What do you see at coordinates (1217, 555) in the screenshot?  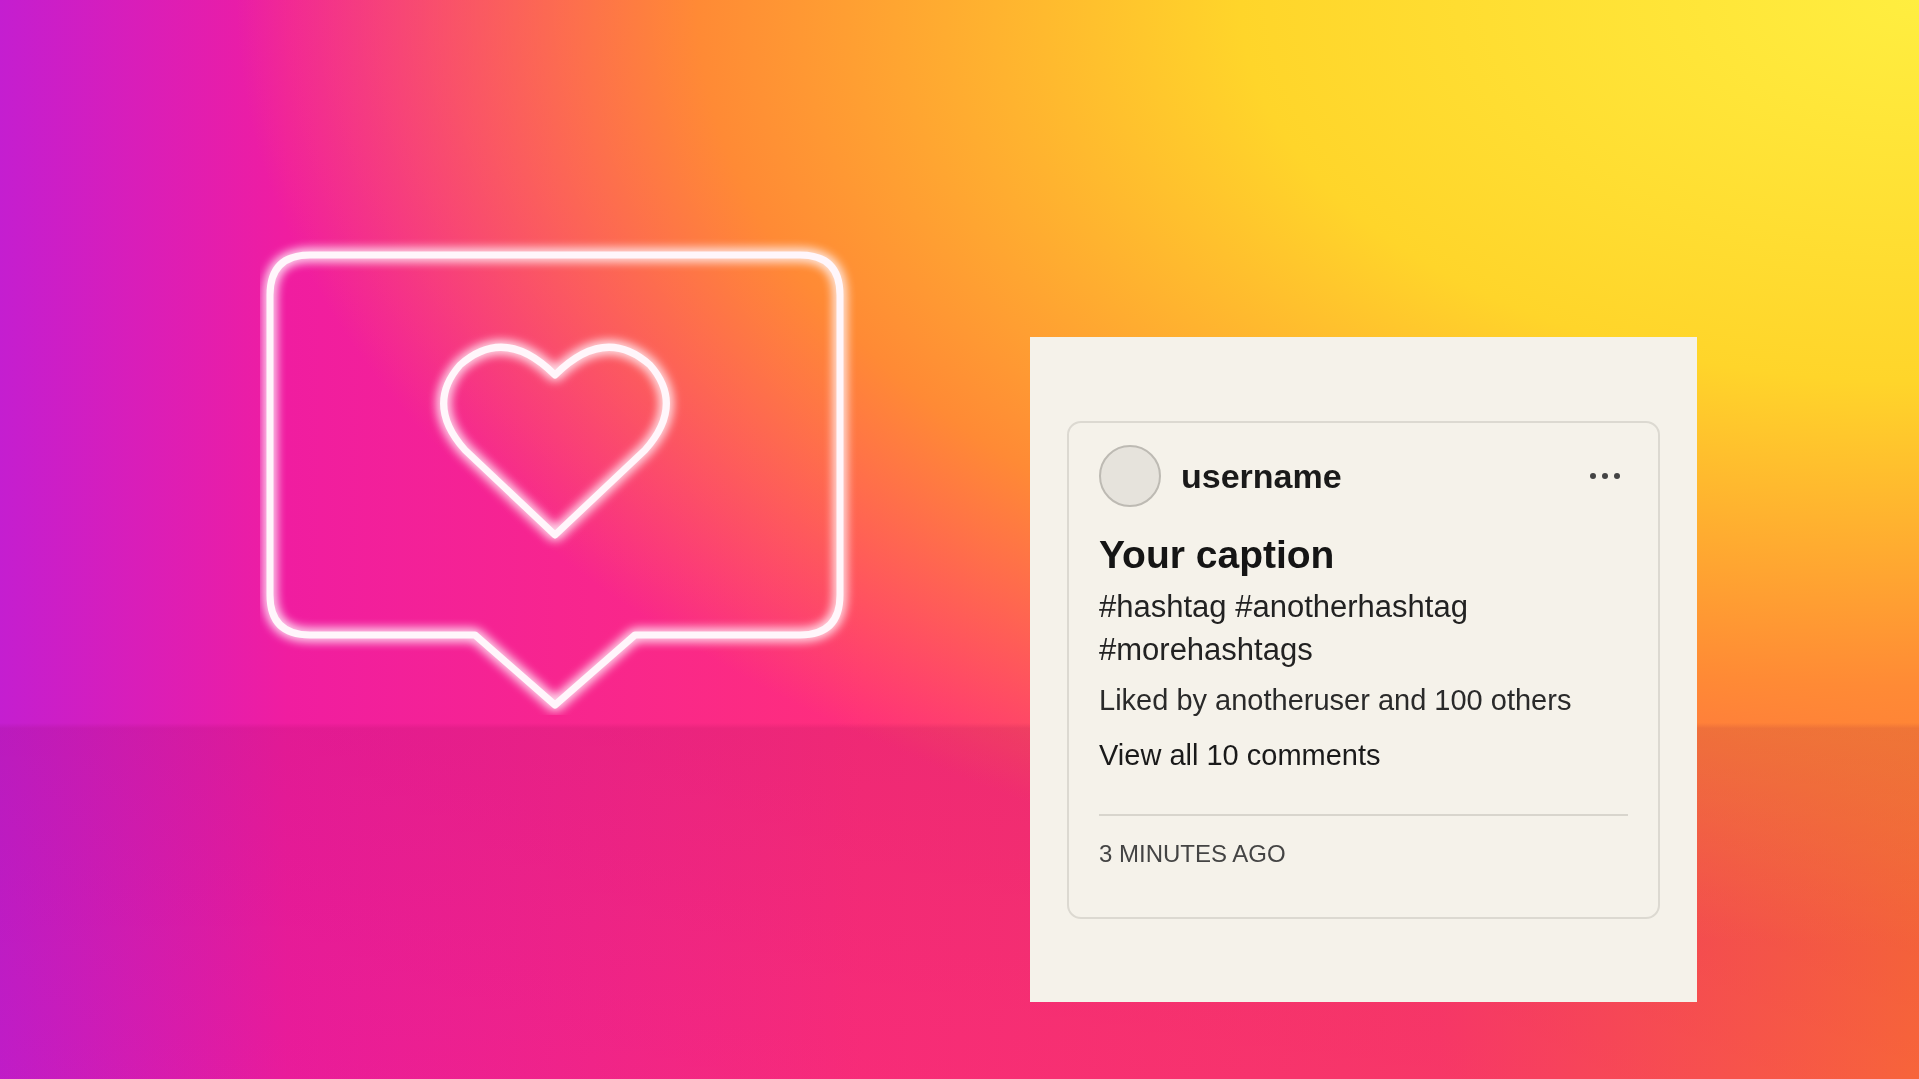 I see `post-caption: Your caption` at bounding box center [1217, 555].